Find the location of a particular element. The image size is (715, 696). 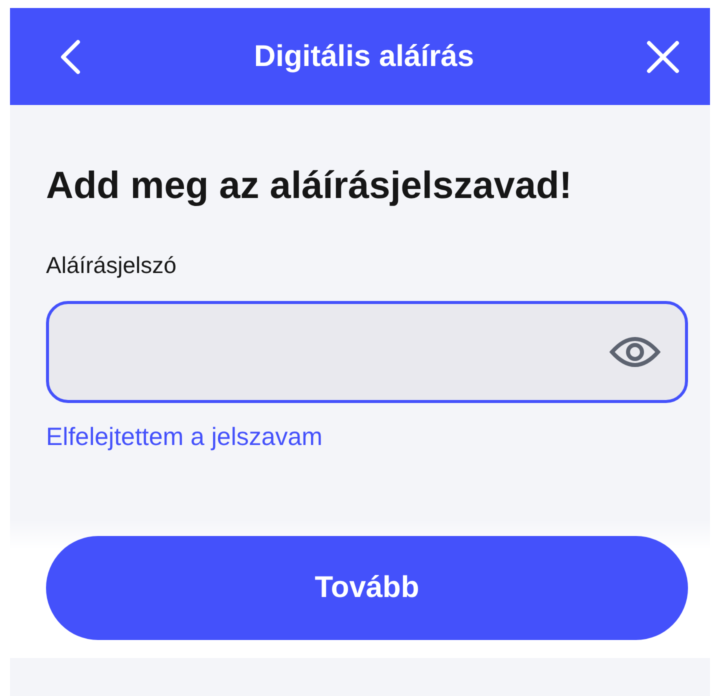

close-icon is located at coordinates (663, 57).